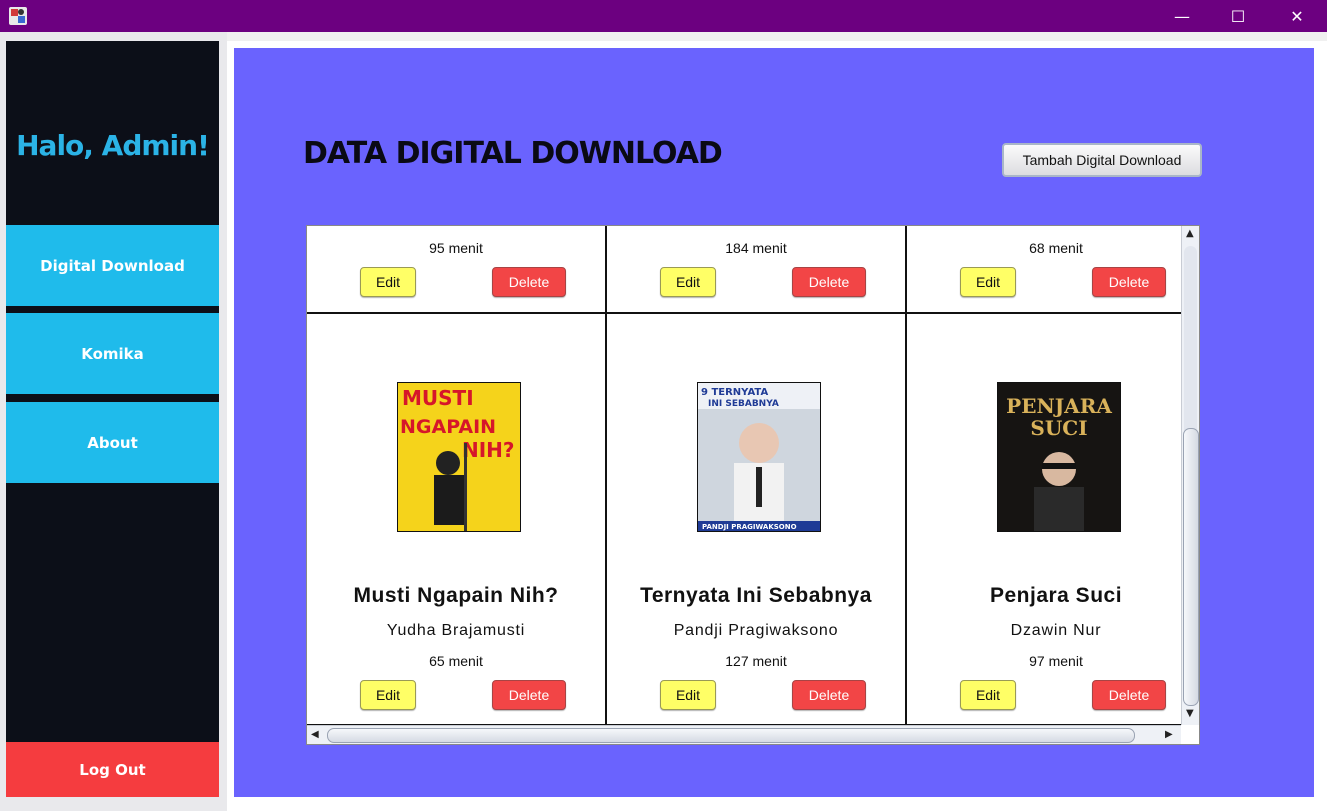  What do you see at coordinates (456, 630) in the screenshot?
I see `card-comic: Yudha Brajamusti` at bounding box center [456, 630].